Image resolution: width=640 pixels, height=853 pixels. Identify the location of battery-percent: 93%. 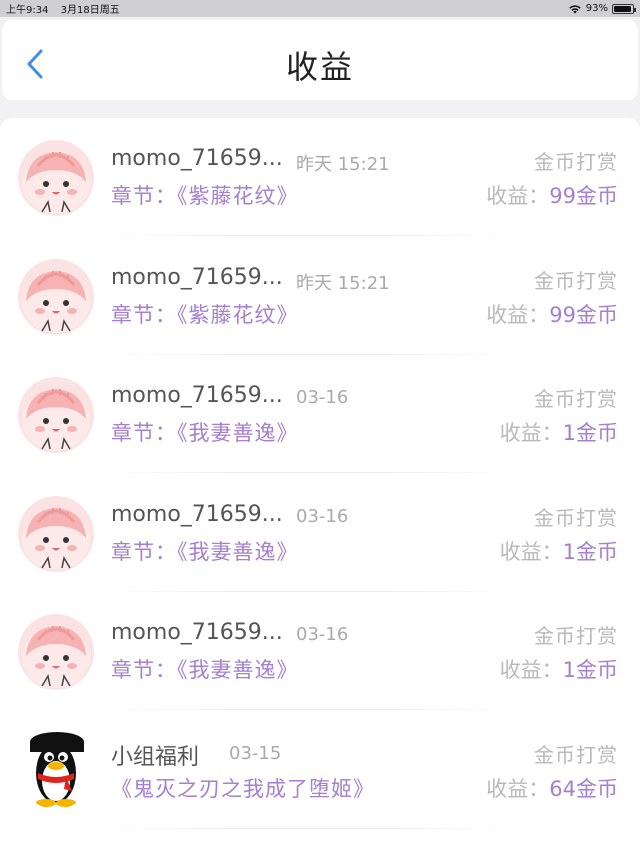
(596, 8).